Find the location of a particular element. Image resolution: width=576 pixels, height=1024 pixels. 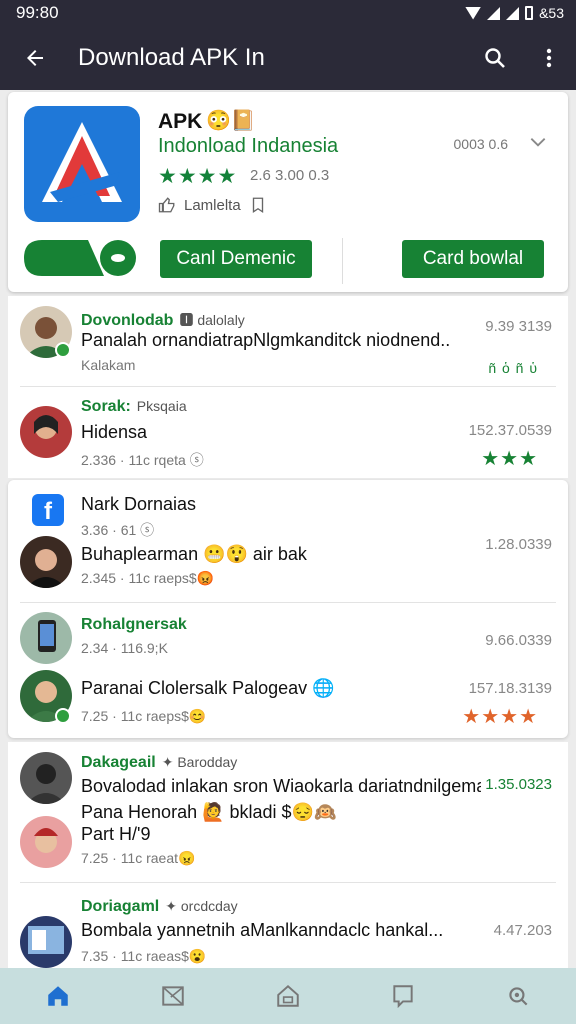

post-number: 4.47.203 is located at coordinates (522, 930).